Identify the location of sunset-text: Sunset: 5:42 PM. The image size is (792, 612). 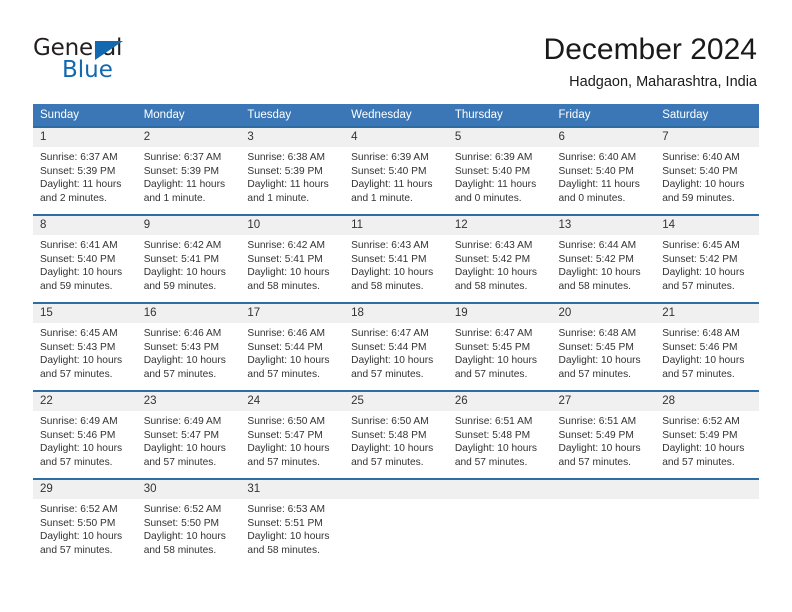
(700, 259).